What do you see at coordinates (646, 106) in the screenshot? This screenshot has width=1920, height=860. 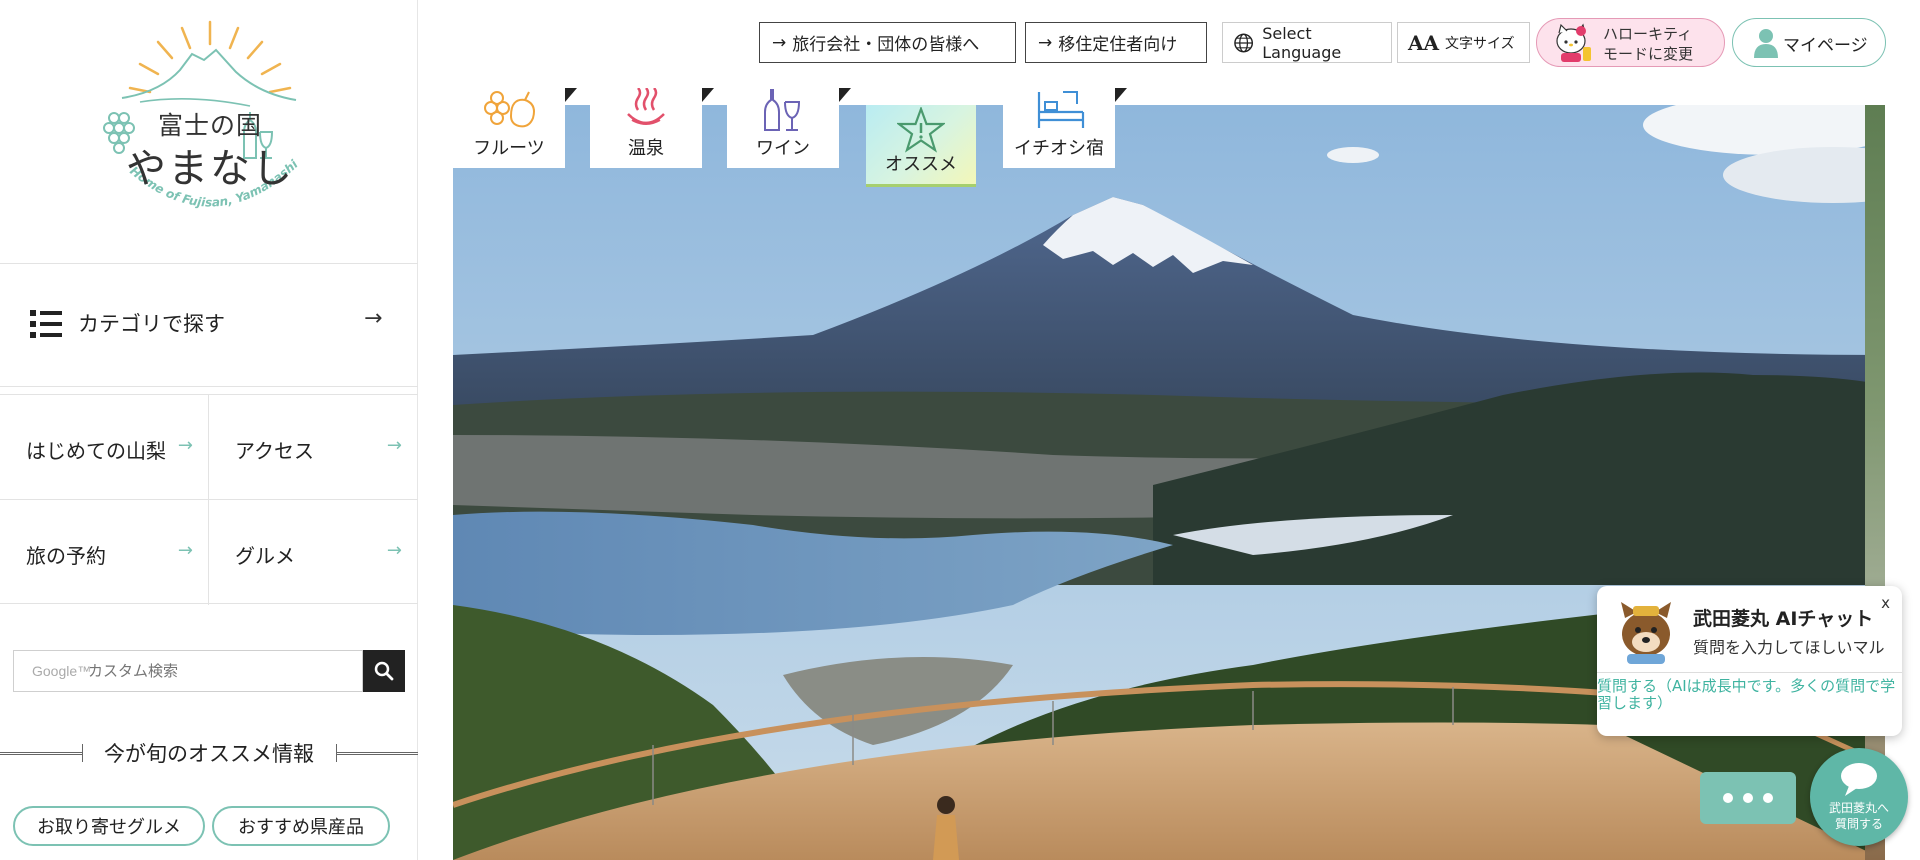 I see `hot-spring-icon` at bounding box center [646, 106].